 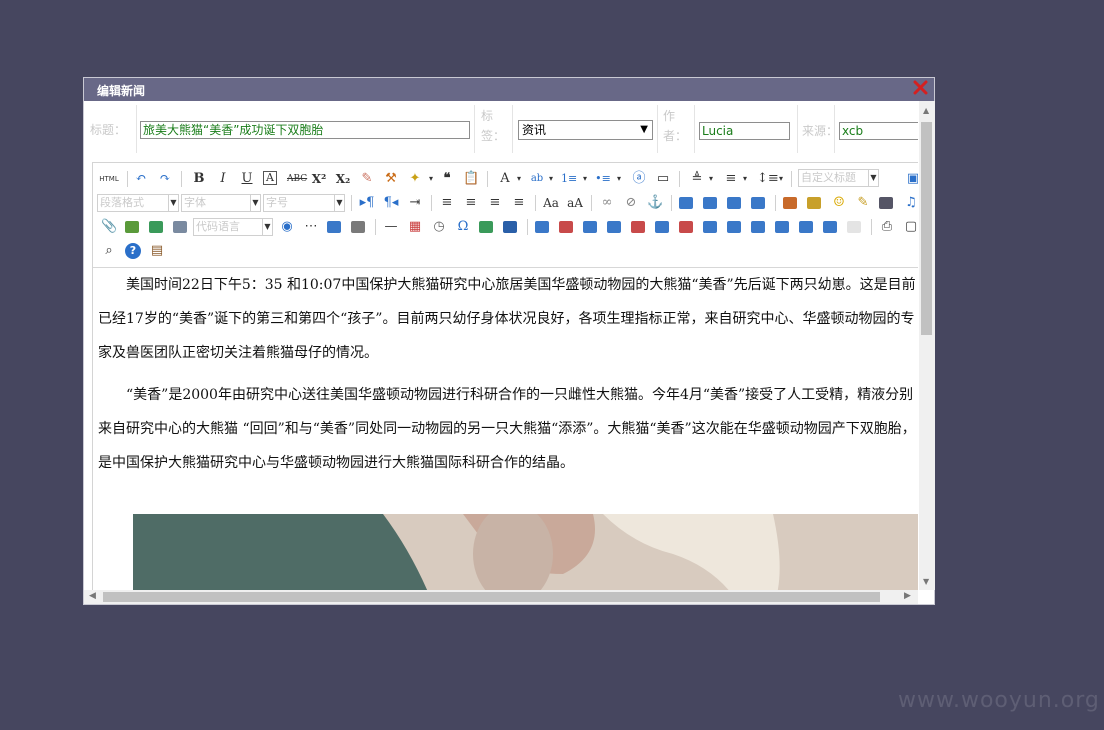 I want to click on align-right-icon: ≡, so click(x=495, y=203).